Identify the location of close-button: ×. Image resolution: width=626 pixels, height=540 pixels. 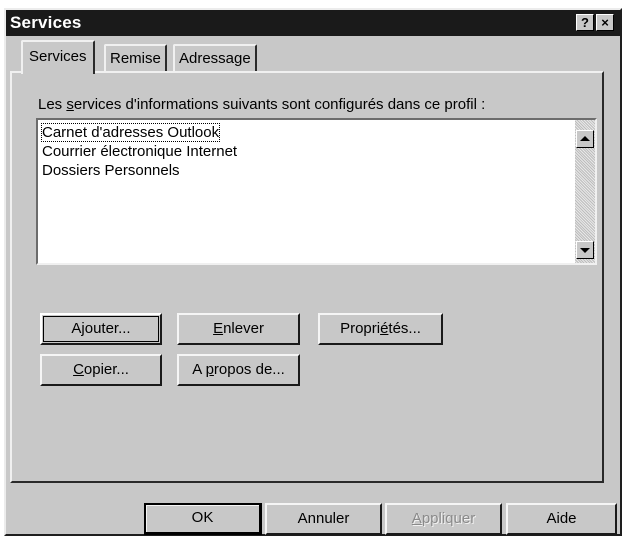
(605, 22).